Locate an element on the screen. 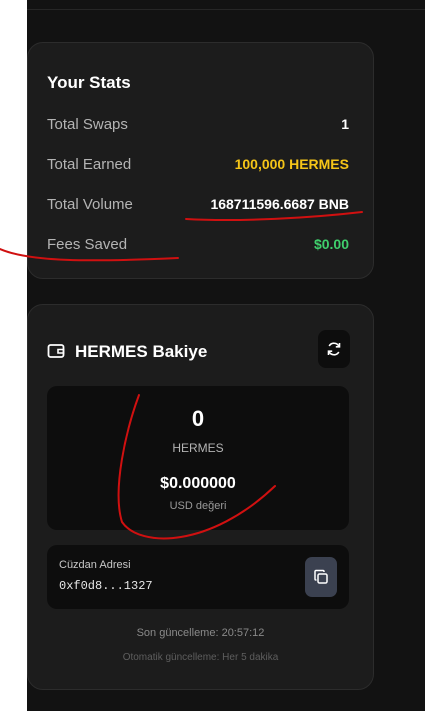 The height and width of the screenshot is (711, 425). copy-icon is located at coordinates (321, 576).